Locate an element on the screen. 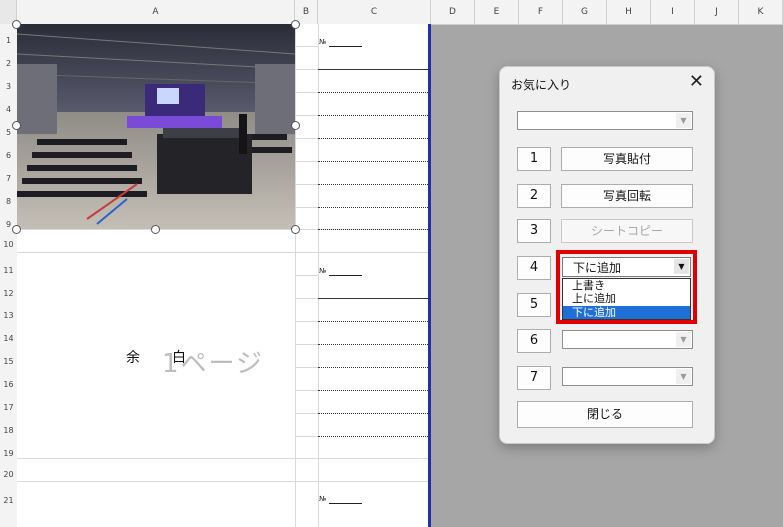 The height and width of the screenshot is (527, 783). page-break-border is located at coordinates (429, 275).